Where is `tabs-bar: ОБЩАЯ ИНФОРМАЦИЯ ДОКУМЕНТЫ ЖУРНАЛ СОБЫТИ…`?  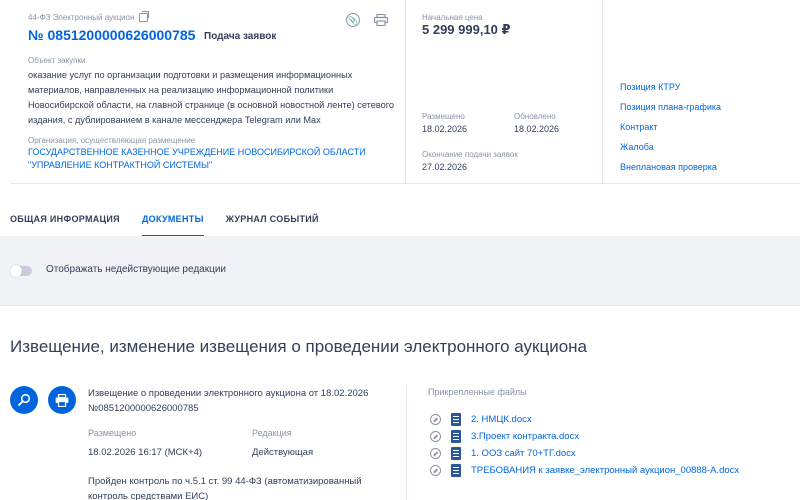 tabs-bar: ОБЩАЯ ИНФОРМАЦИЯ ДОКУМЕНТЫ ЖУРНАЛ СОБЫТИ… is located at coordinates (400, 210).